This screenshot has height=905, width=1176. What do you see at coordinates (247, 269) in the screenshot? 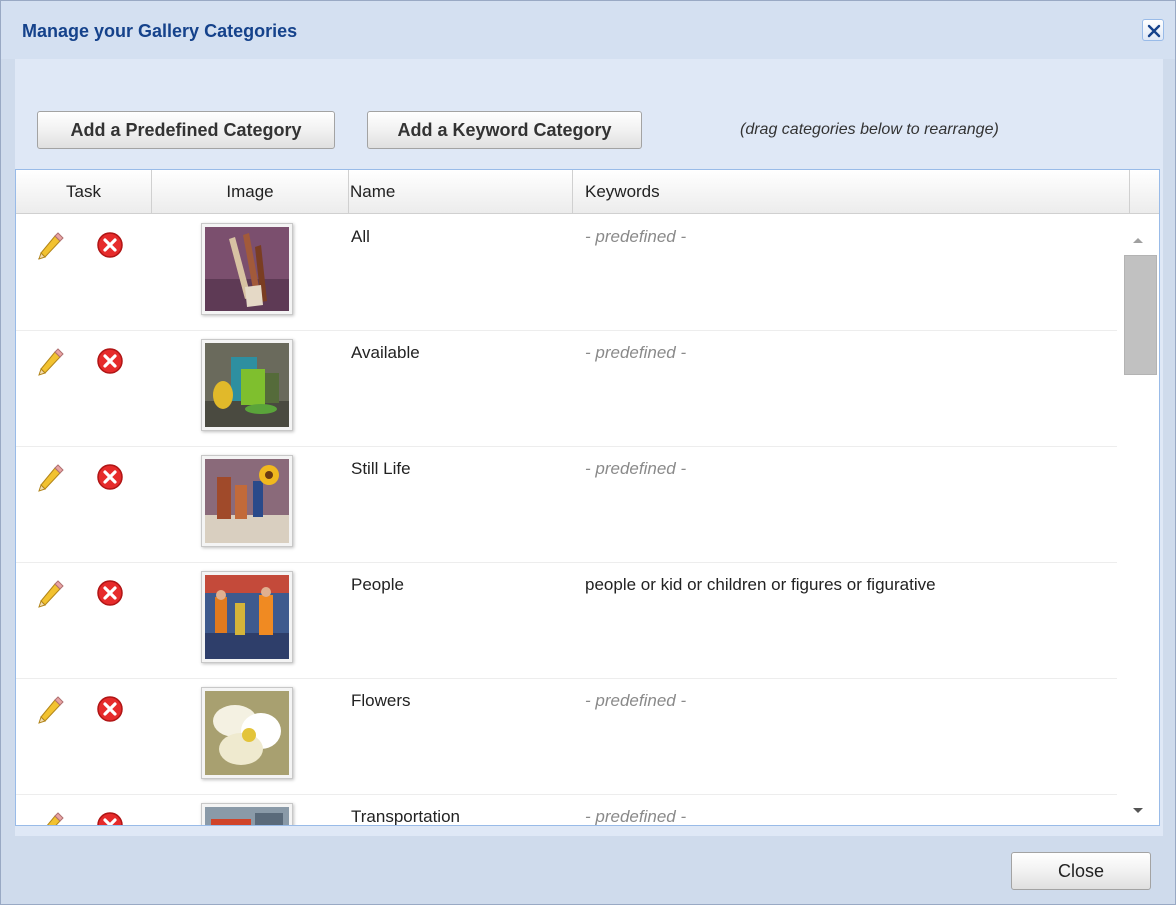
I see `paintbrushes-thumbnail` at bounding box center [247, 269].